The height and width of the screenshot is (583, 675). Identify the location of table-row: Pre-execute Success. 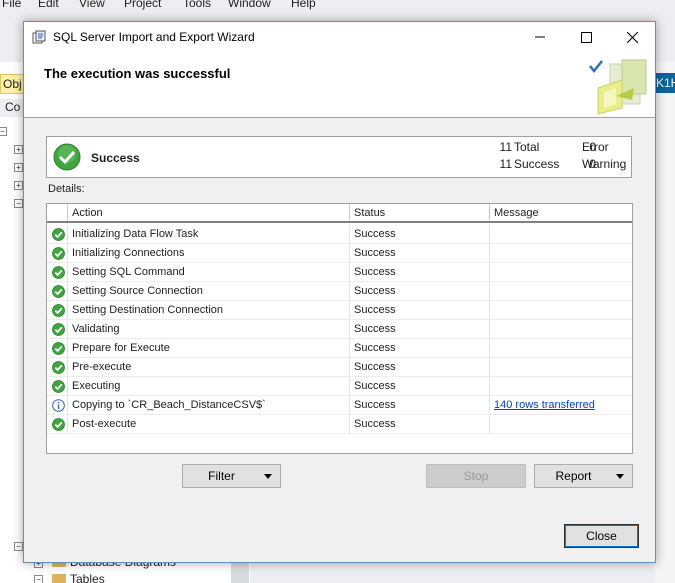
(339, 367).